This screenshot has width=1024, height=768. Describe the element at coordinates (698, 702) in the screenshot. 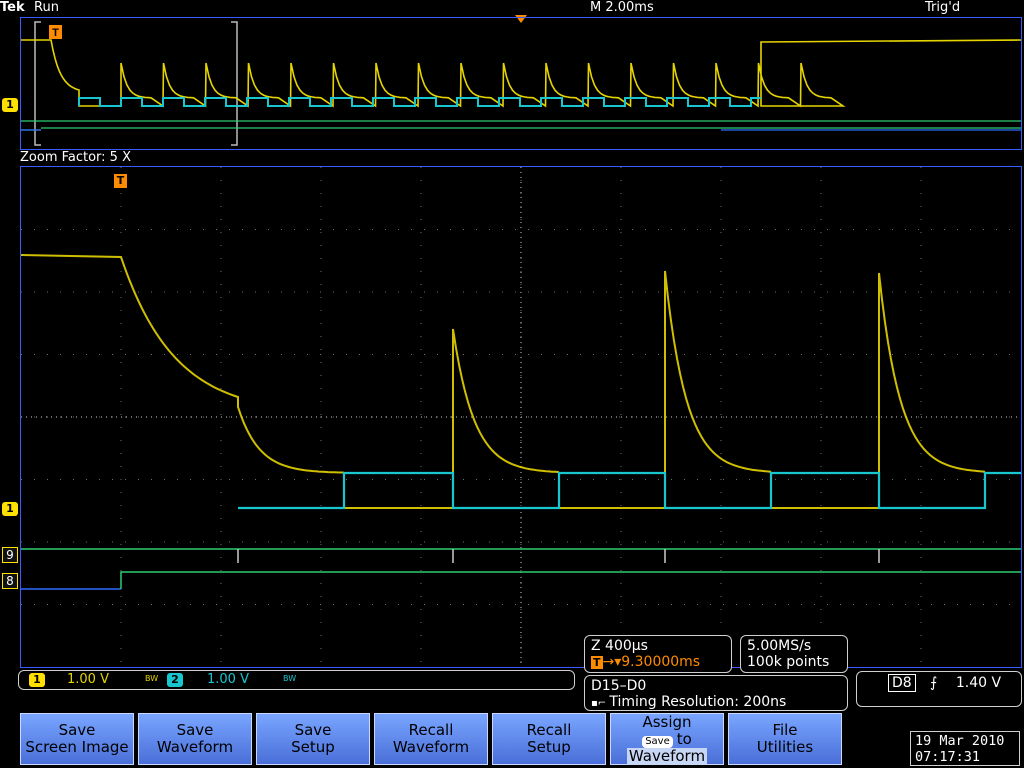

I see `timing-resolution: Timing Resolution: 200ns` at that location.